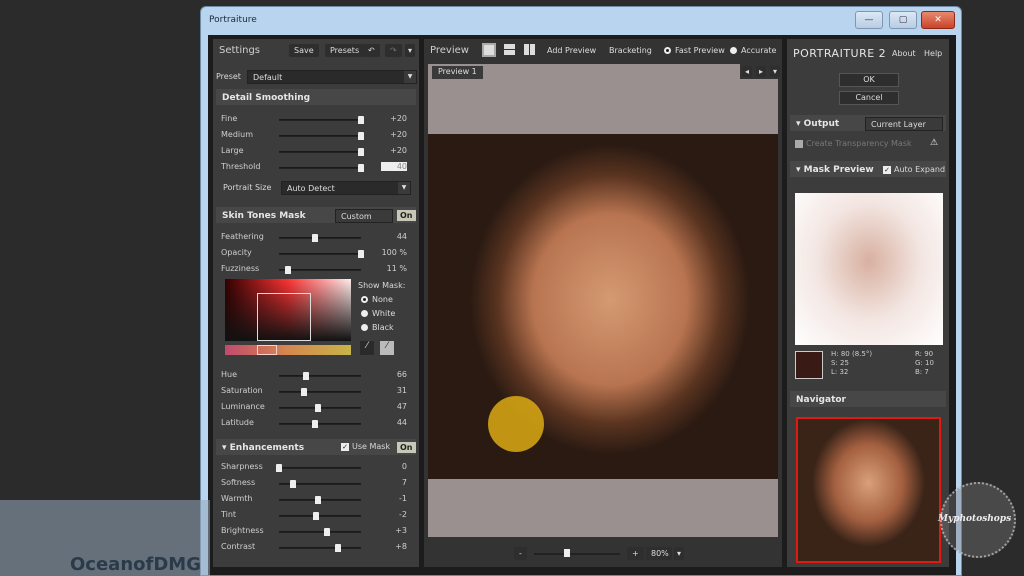 The width and height of the screenshot is (1024, 576). Describe the element at coordinates (387, 348) in the screenshot. I see `eyedropper-plus-icon: ⁄` at that location.